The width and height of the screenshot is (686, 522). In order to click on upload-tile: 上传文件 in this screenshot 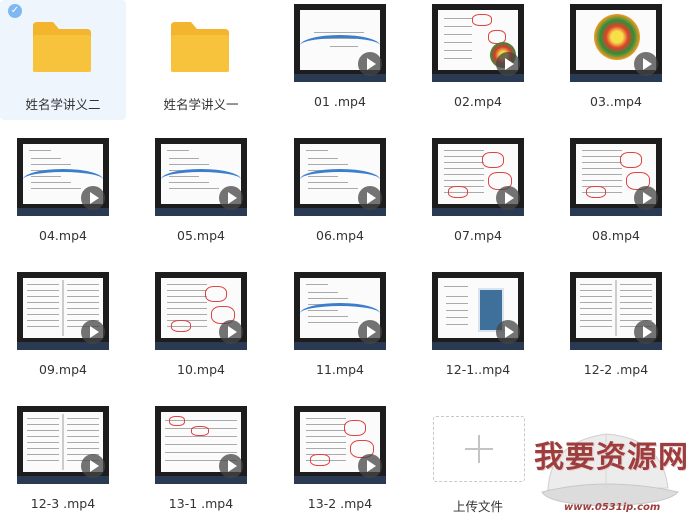, I will do `click(478, 462)`.